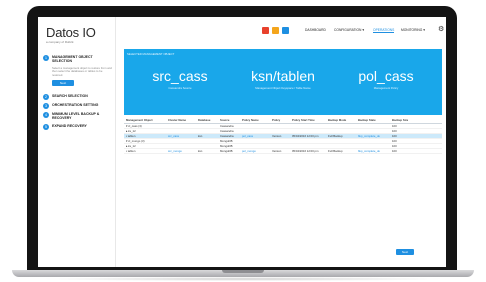 The height and width of the screenshot is (282, 486). What do you see at coordinates (229, 120) in the screenshot?
I see `column-header: Source` at bounding box center [229, 120].